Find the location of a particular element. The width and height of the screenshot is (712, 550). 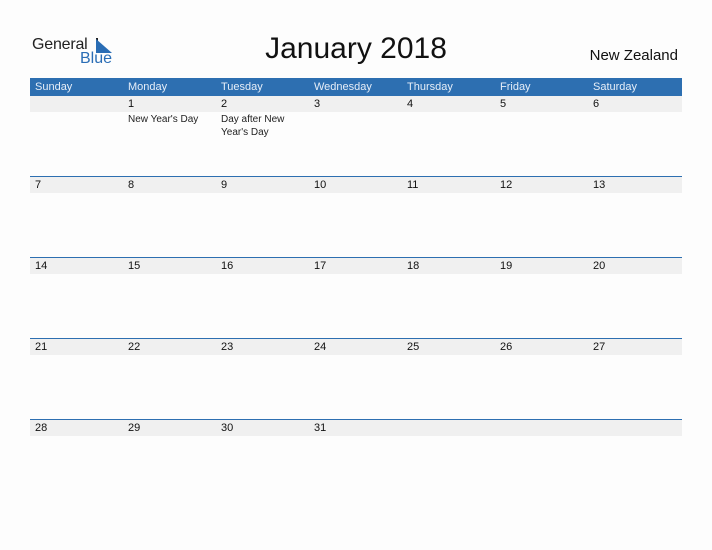

week-row: 21 22 23 24 25 26 27 is located at coordinates (356, 379).